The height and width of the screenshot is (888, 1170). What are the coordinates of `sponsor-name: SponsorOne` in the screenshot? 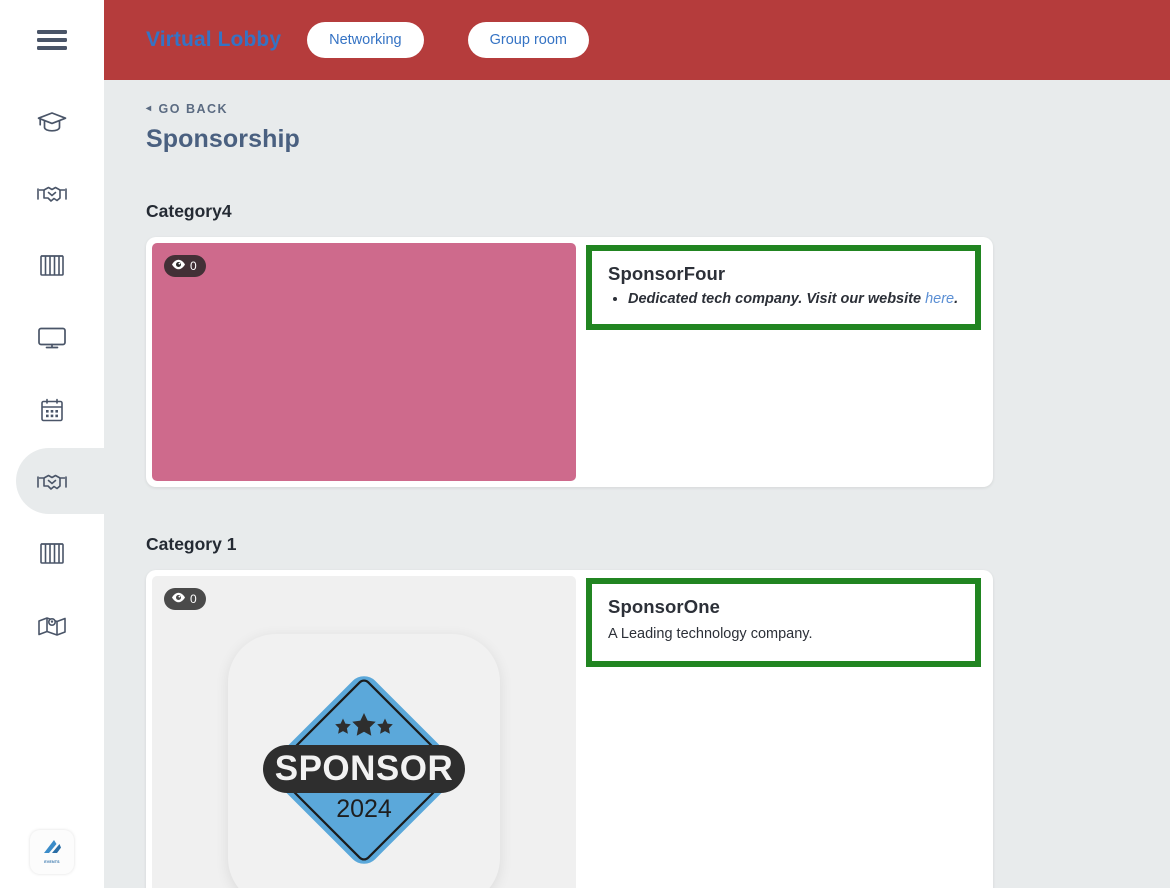 It's located at (664, 606).